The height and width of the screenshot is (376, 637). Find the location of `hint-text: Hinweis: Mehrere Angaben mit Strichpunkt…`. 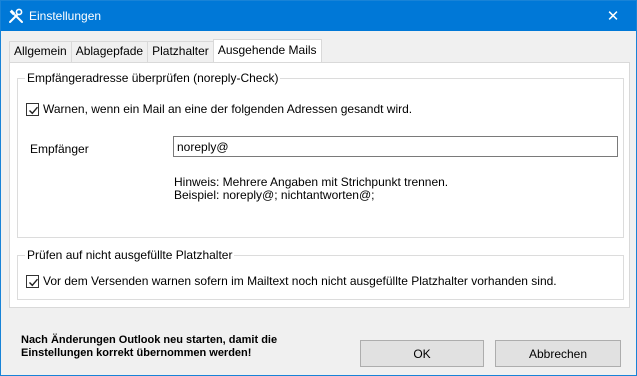

hint-text: Hinweis: Mehrere Angaben mit Strichpunkt… is located at coordinates (311, 182).